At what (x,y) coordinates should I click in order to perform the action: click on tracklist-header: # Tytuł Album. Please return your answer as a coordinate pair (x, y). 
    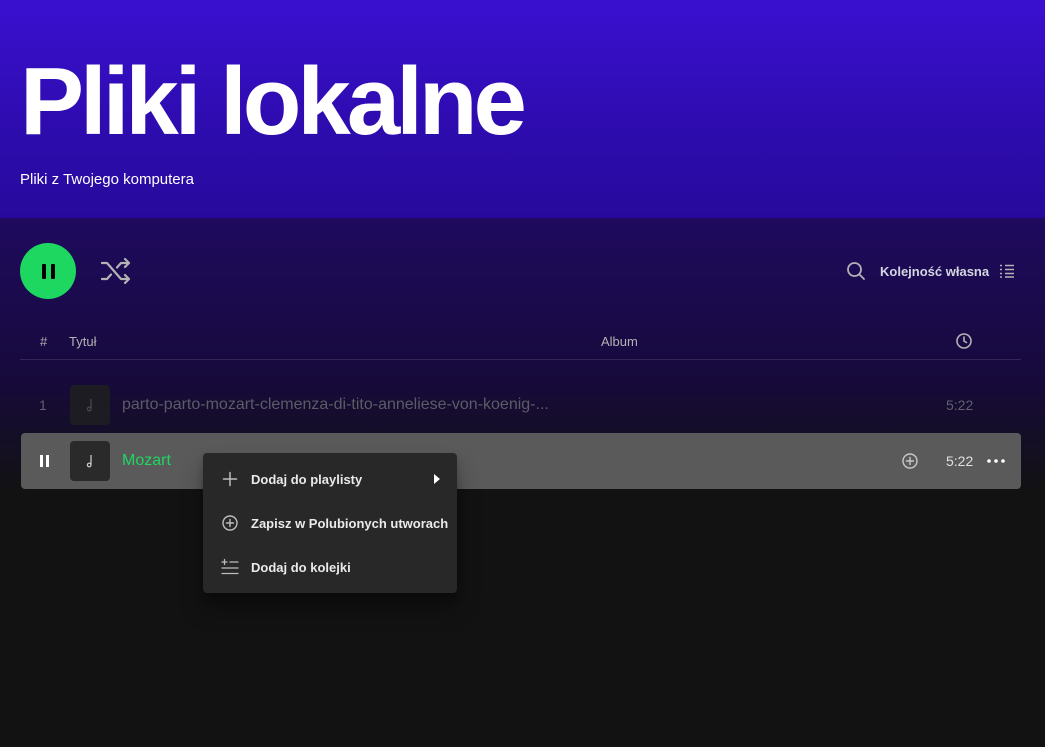
    Looking at the image, I should click on (520, 345).